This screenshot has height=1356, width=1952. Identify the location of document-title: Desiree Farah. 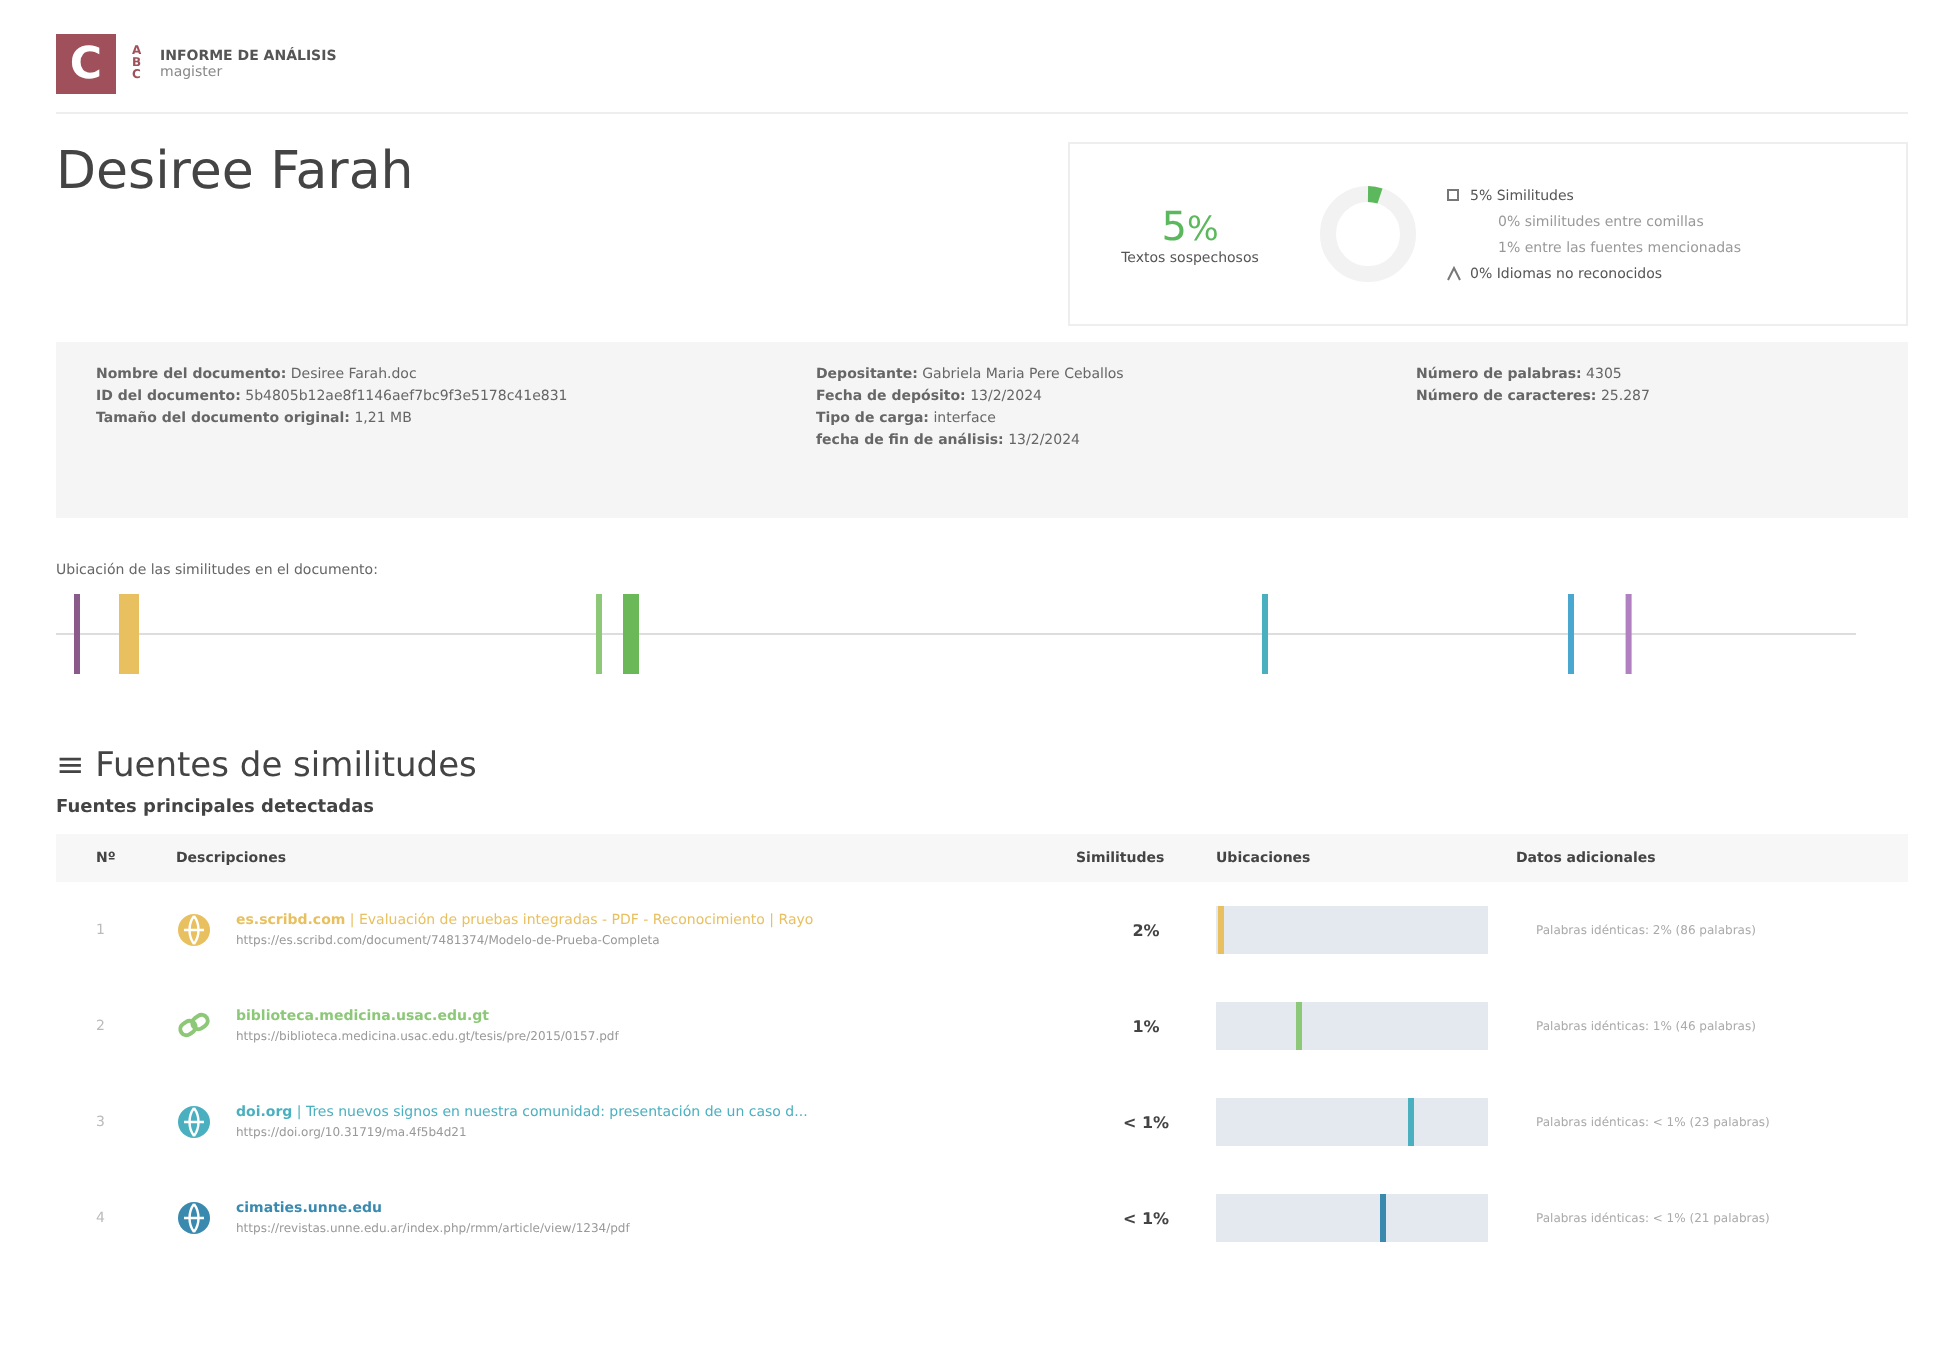
(235, 174).